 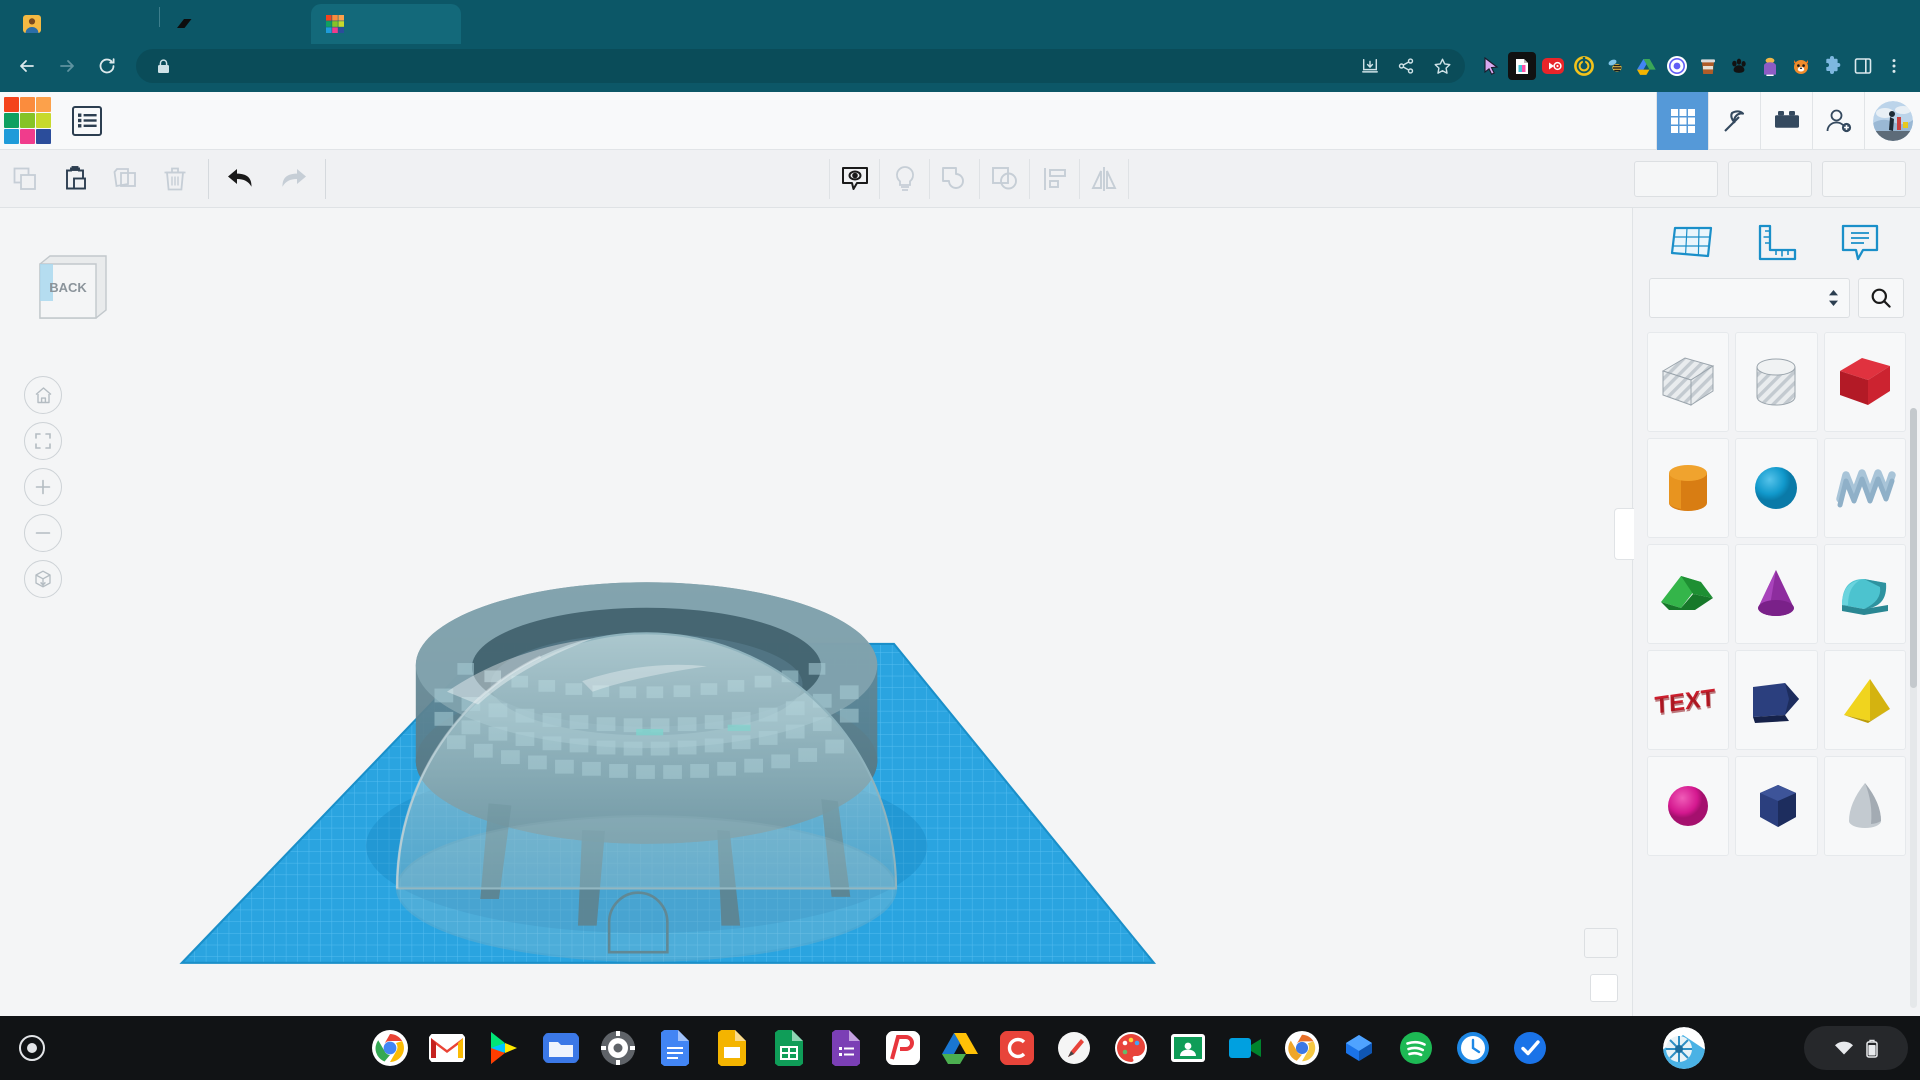 What do you see at coordinates (75, 179) in the screenshot?
I see `paste-icon` at bounding box center [75, 179].